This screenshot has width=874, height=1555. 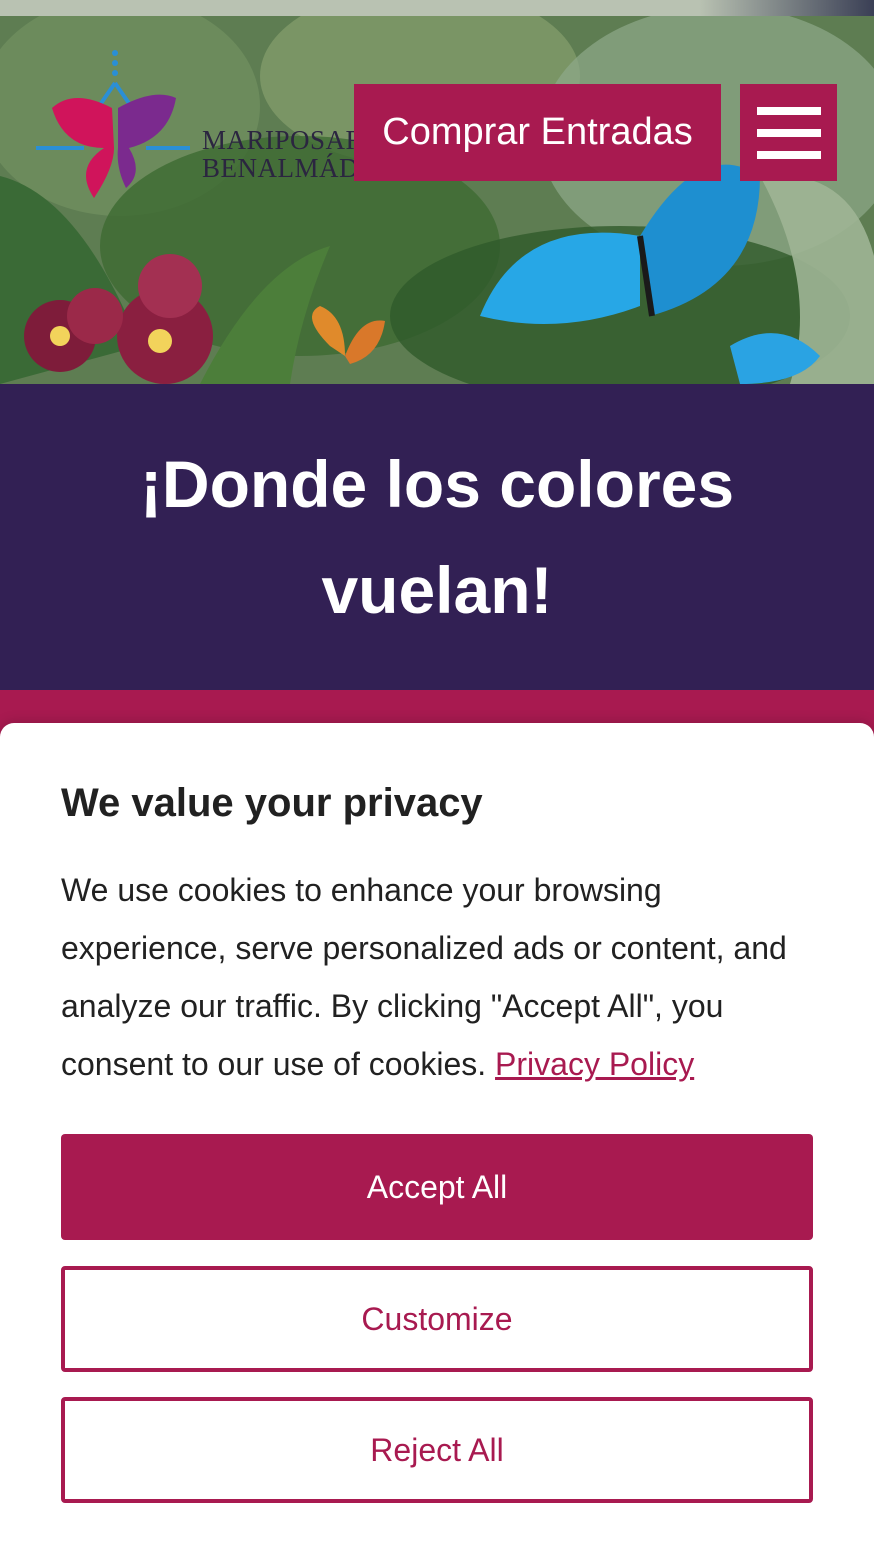 What do you see at coordinates (196, 128) in the screenshot?
I see `site-logo: MARIPOSARIO BENALMÁDENA` at bounding box center [196, 128].